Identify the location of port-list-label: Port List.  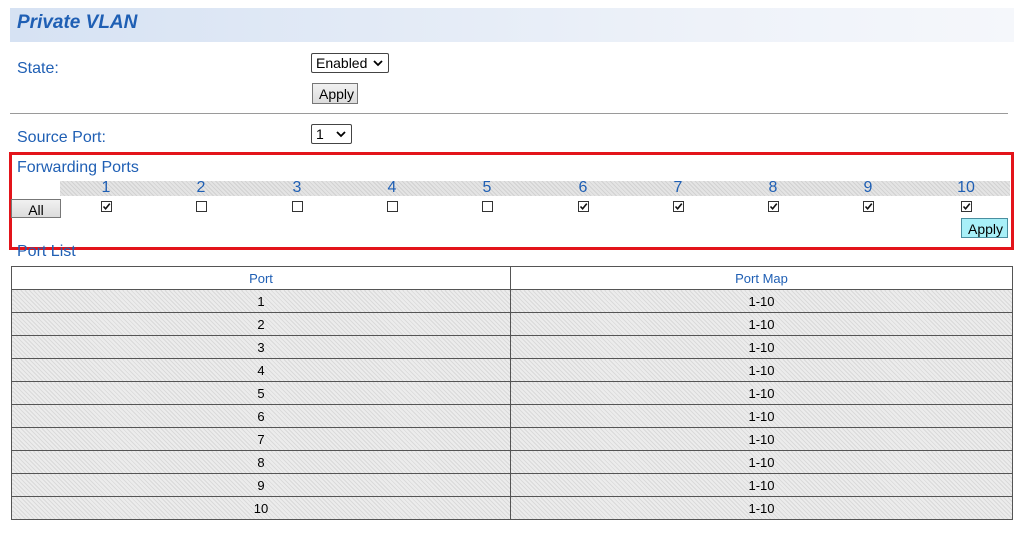
(46, 251).